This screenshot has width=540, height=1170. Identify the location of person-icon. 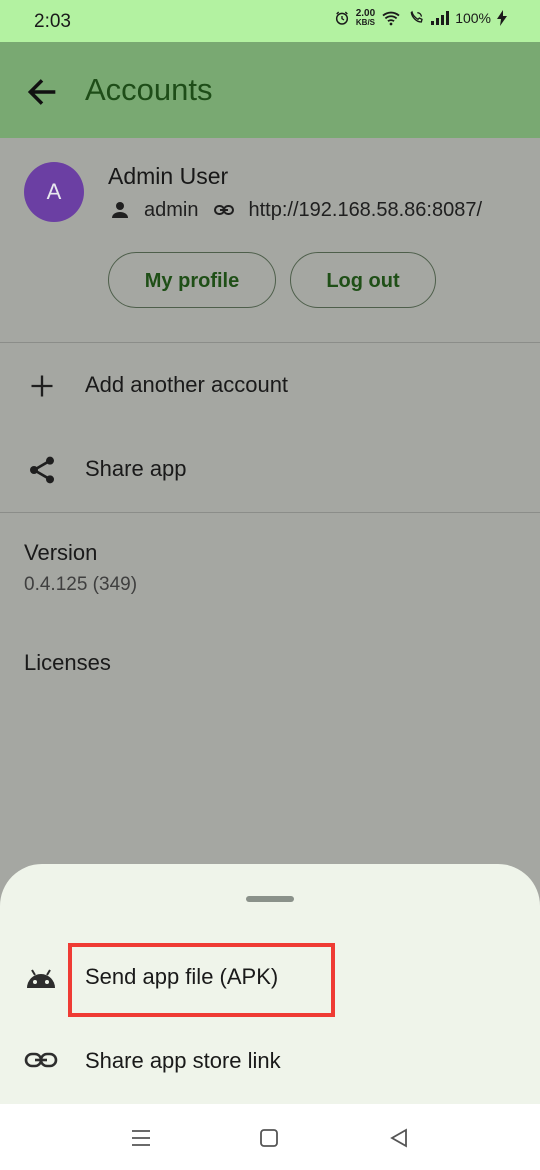
(120, 210).